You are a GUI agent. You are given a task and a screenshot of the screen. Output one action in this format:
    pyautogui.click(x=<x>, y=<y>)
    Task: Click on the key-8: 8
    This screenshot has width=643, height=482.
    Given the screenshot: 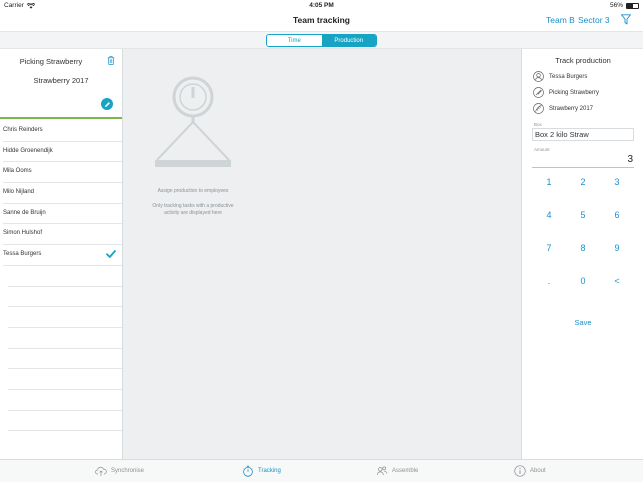 What is the action you would take?
    pyautogui.click(x=583, y=251)
    